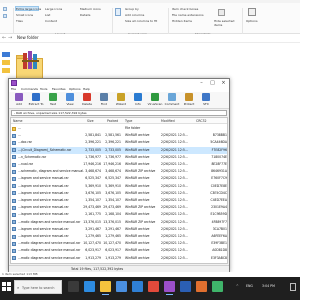  Describe the element at coordinates (137, 286) in the screenshot. I see `mail-icon` at that location.